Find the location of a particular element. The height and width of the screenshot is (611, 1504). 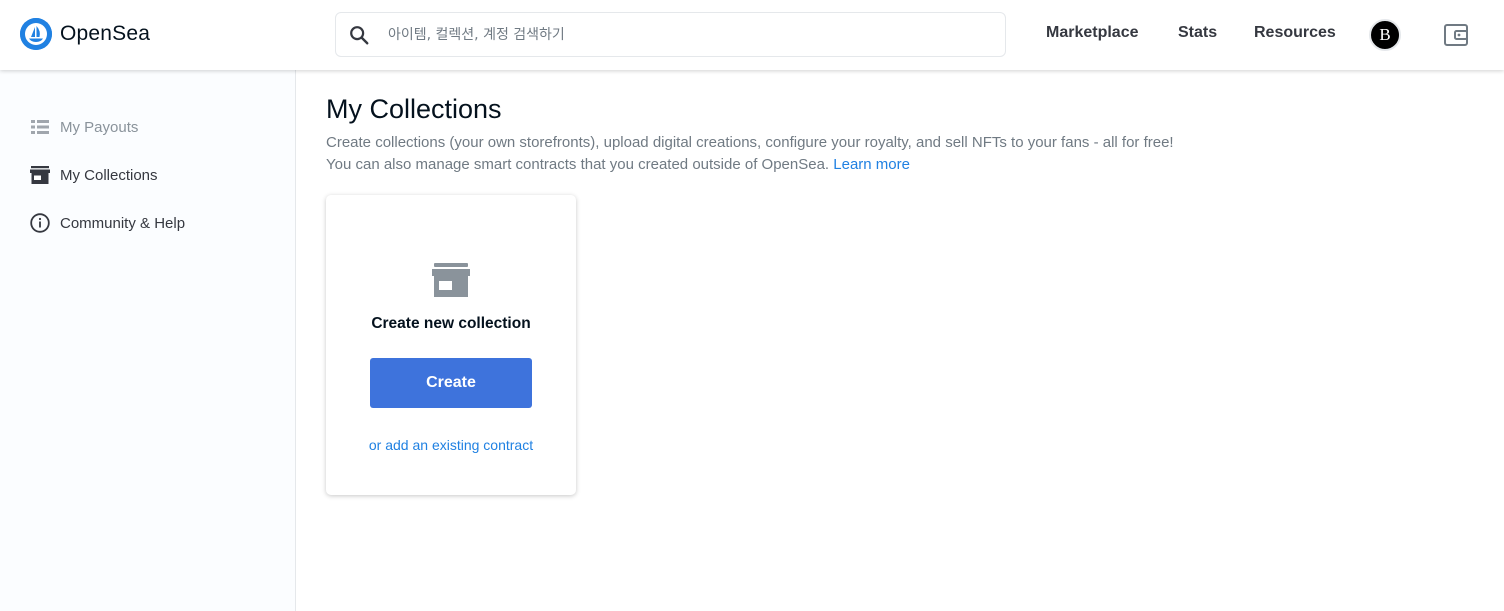

search-input is located at coordinates (688, 34).